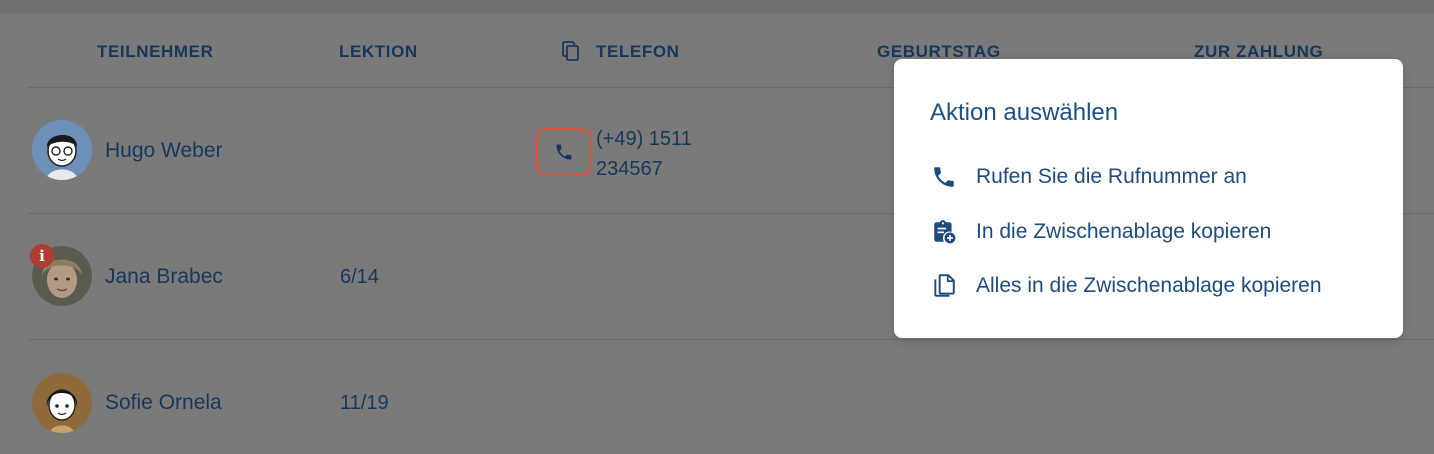 This screenshot has width=1434, height=454. What do you see at coordinates (164, 151) in the screenshot?
I see `participant-name: Hugo Weber` at bounding box center [164, 151].